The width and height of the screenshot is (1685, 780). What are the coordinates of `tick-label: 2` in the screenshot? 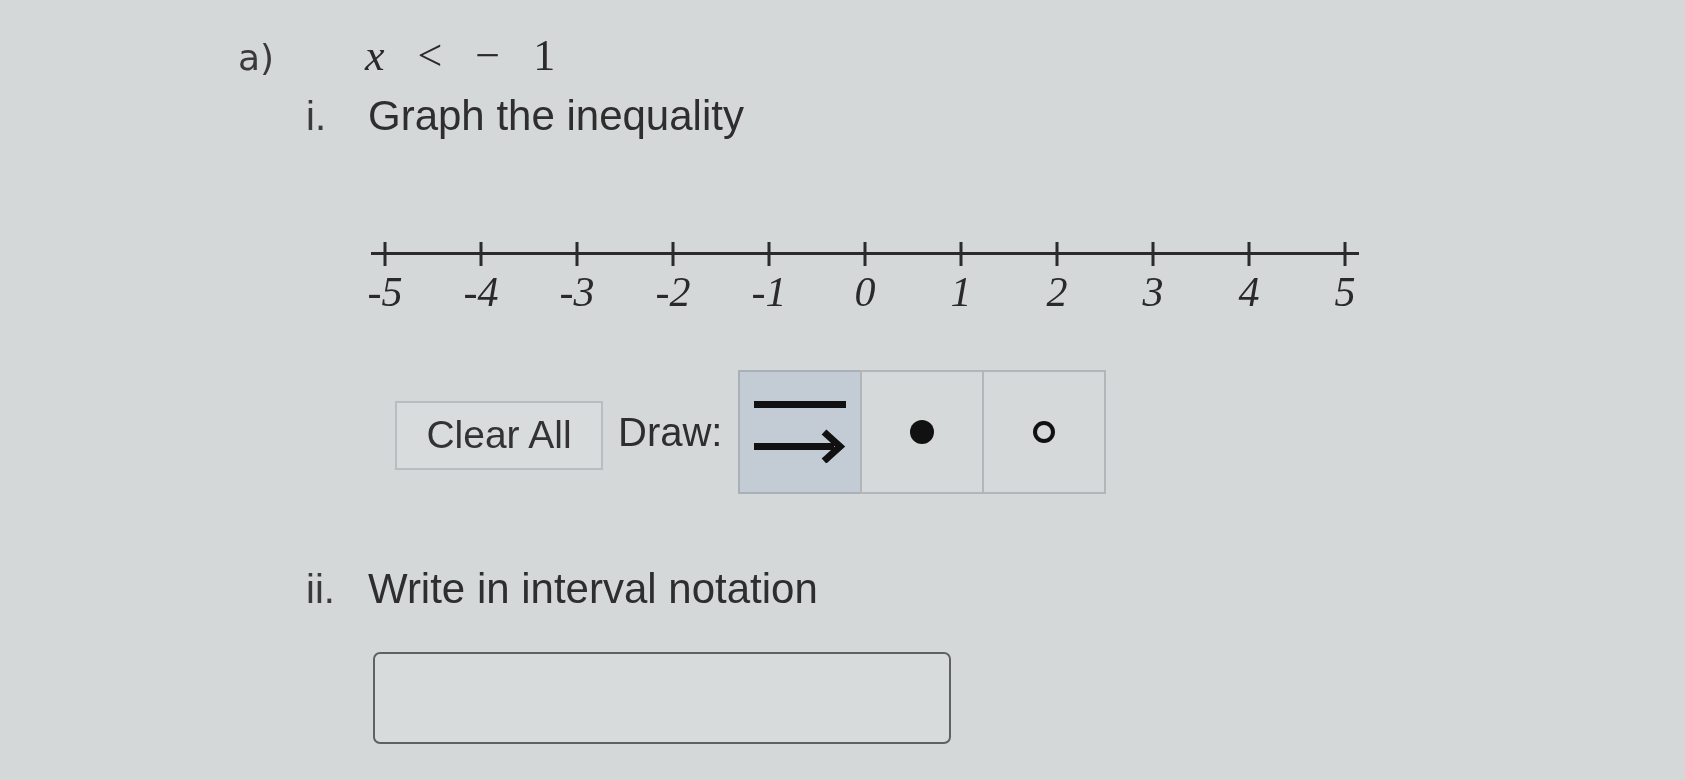 It's located at (1057, 292).